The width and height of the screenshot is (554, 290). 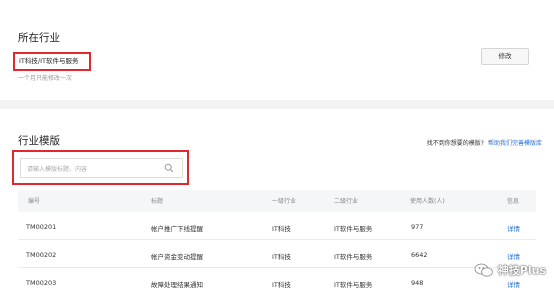 I want to click on column-header: 使用人数(人), so click(x=427, y=201).